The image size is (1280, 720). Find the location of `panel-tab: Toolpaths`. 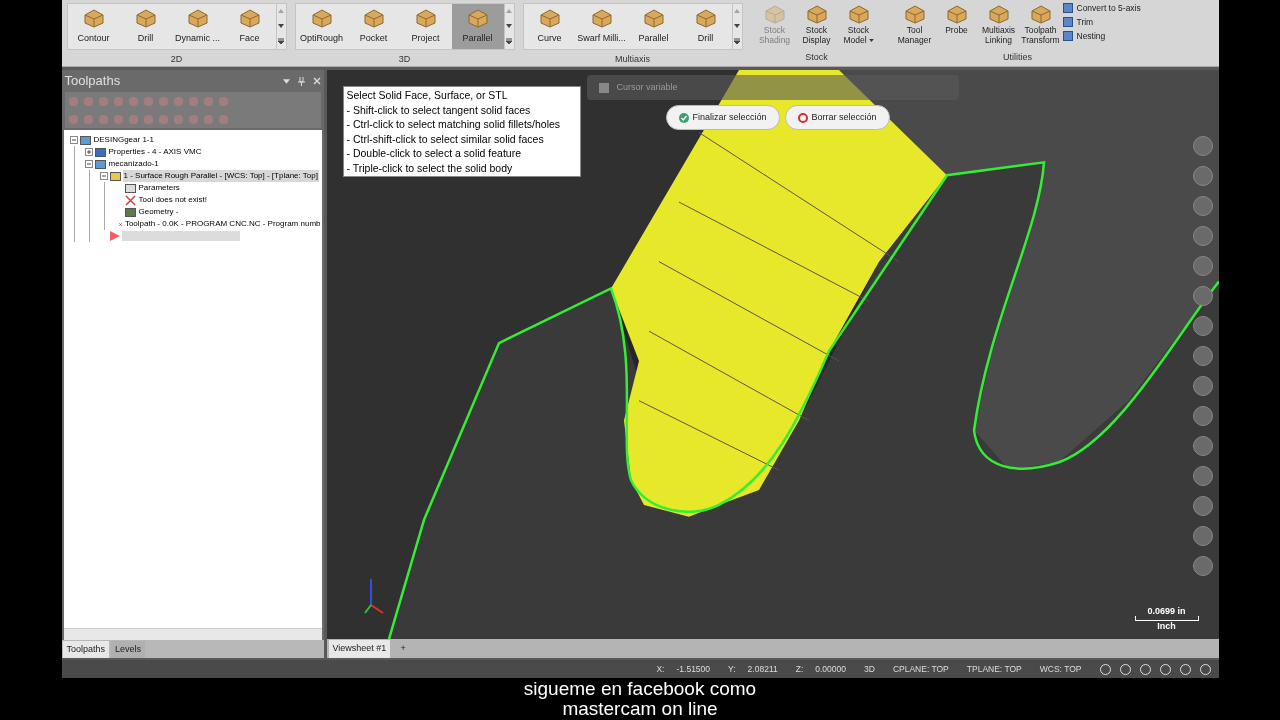

panel-tab: Toolpaths is located at coordinates (86, 649).